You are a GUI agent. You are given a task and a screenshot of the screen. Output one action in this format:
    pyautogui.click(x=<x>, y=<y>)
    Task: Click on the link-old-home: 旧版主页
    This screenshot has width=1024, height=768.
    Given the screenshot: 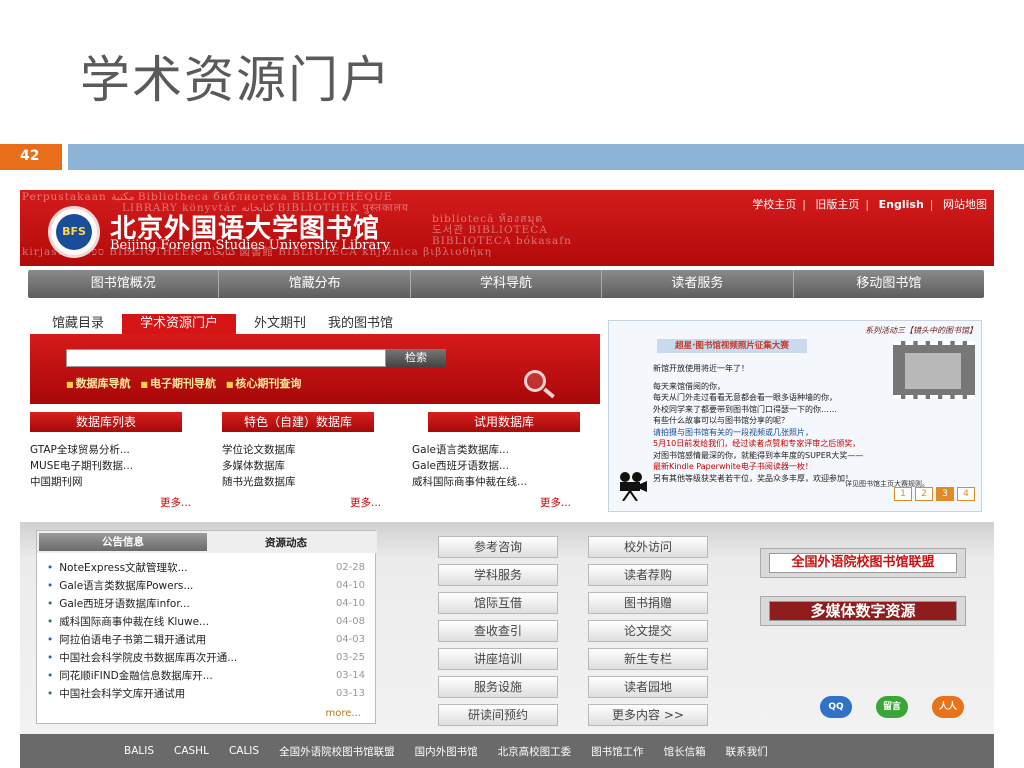 What is the action you would take?
    pyautogui.click(x=837, y=204)
    